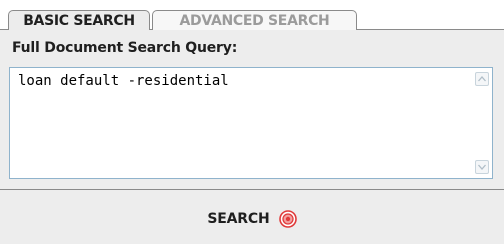 The width and height of the screenshot is (504, 244). I want to click on textarea-scrollbar, so click(482, 123).